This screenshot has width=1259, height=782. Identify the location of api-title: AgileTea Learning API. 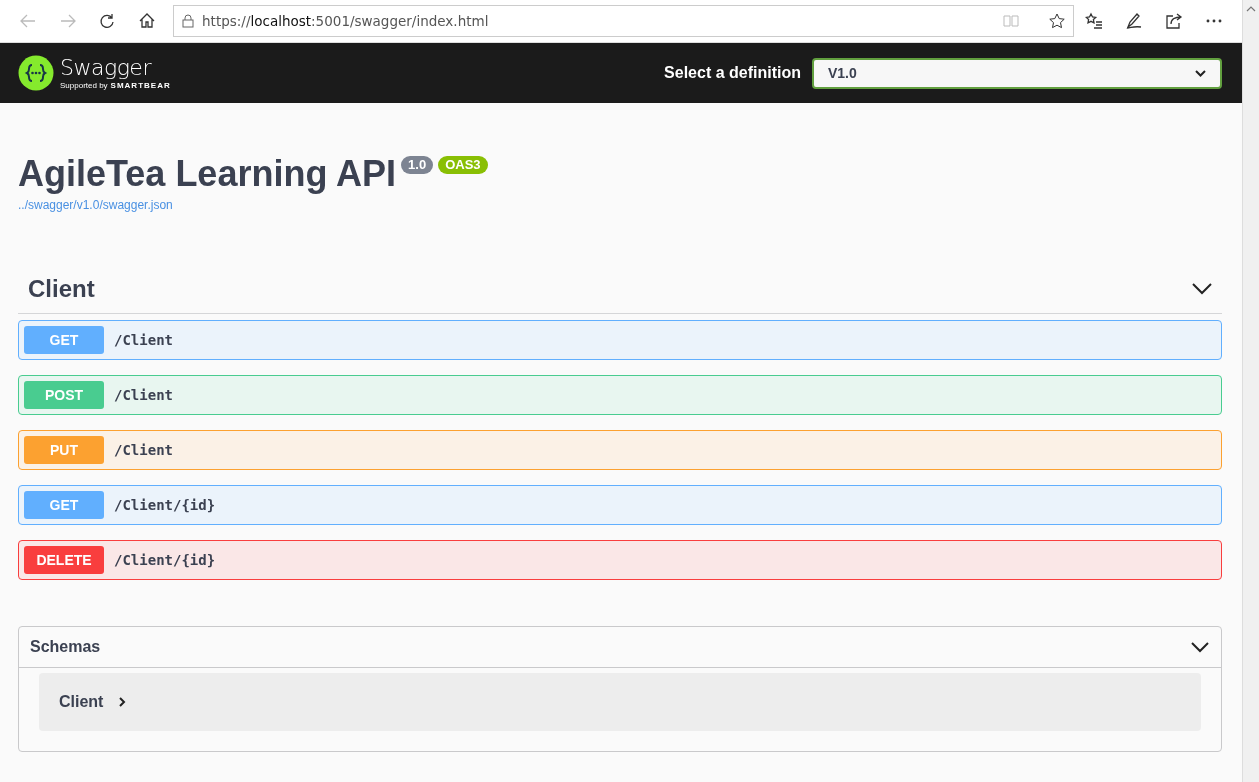
(207, 174).